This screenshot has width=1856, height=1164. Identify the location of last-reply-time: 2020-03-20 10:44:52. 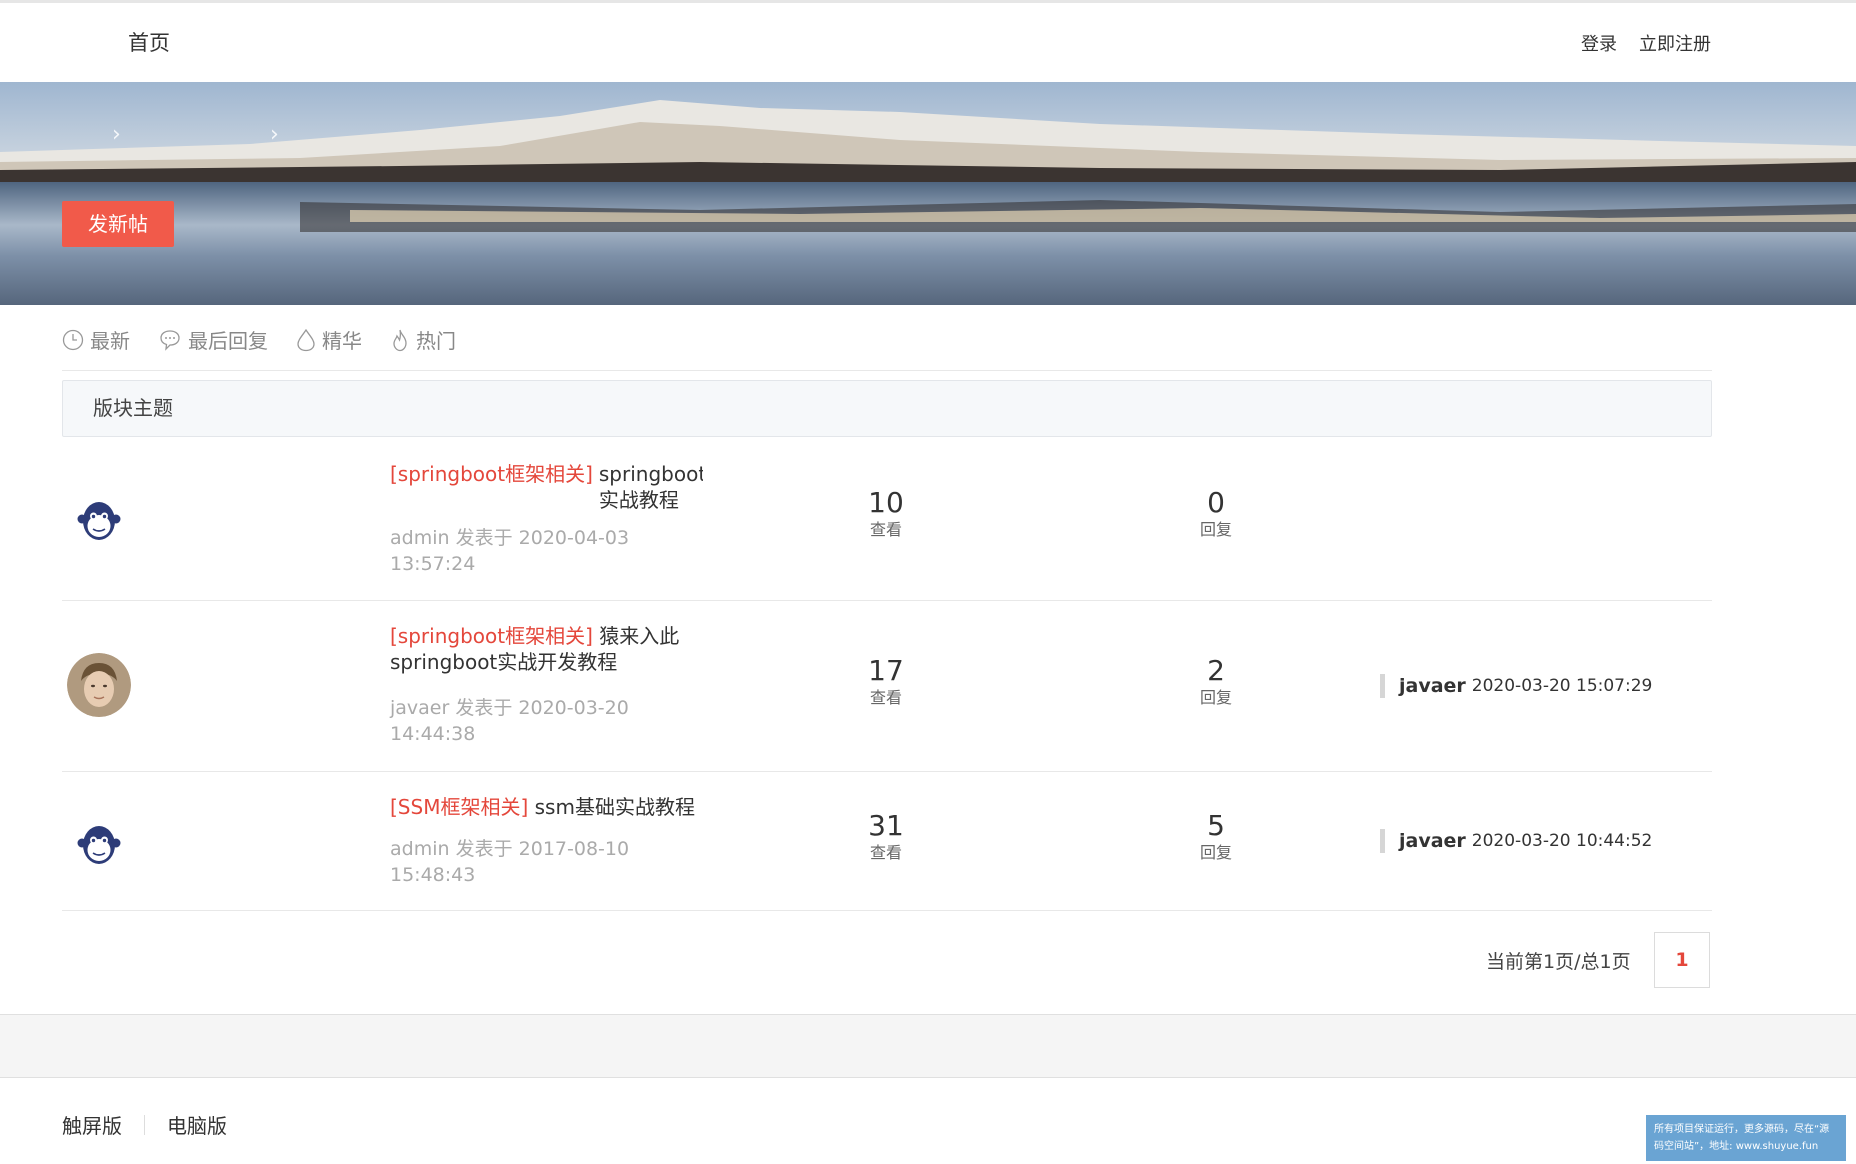
(1562, 841).